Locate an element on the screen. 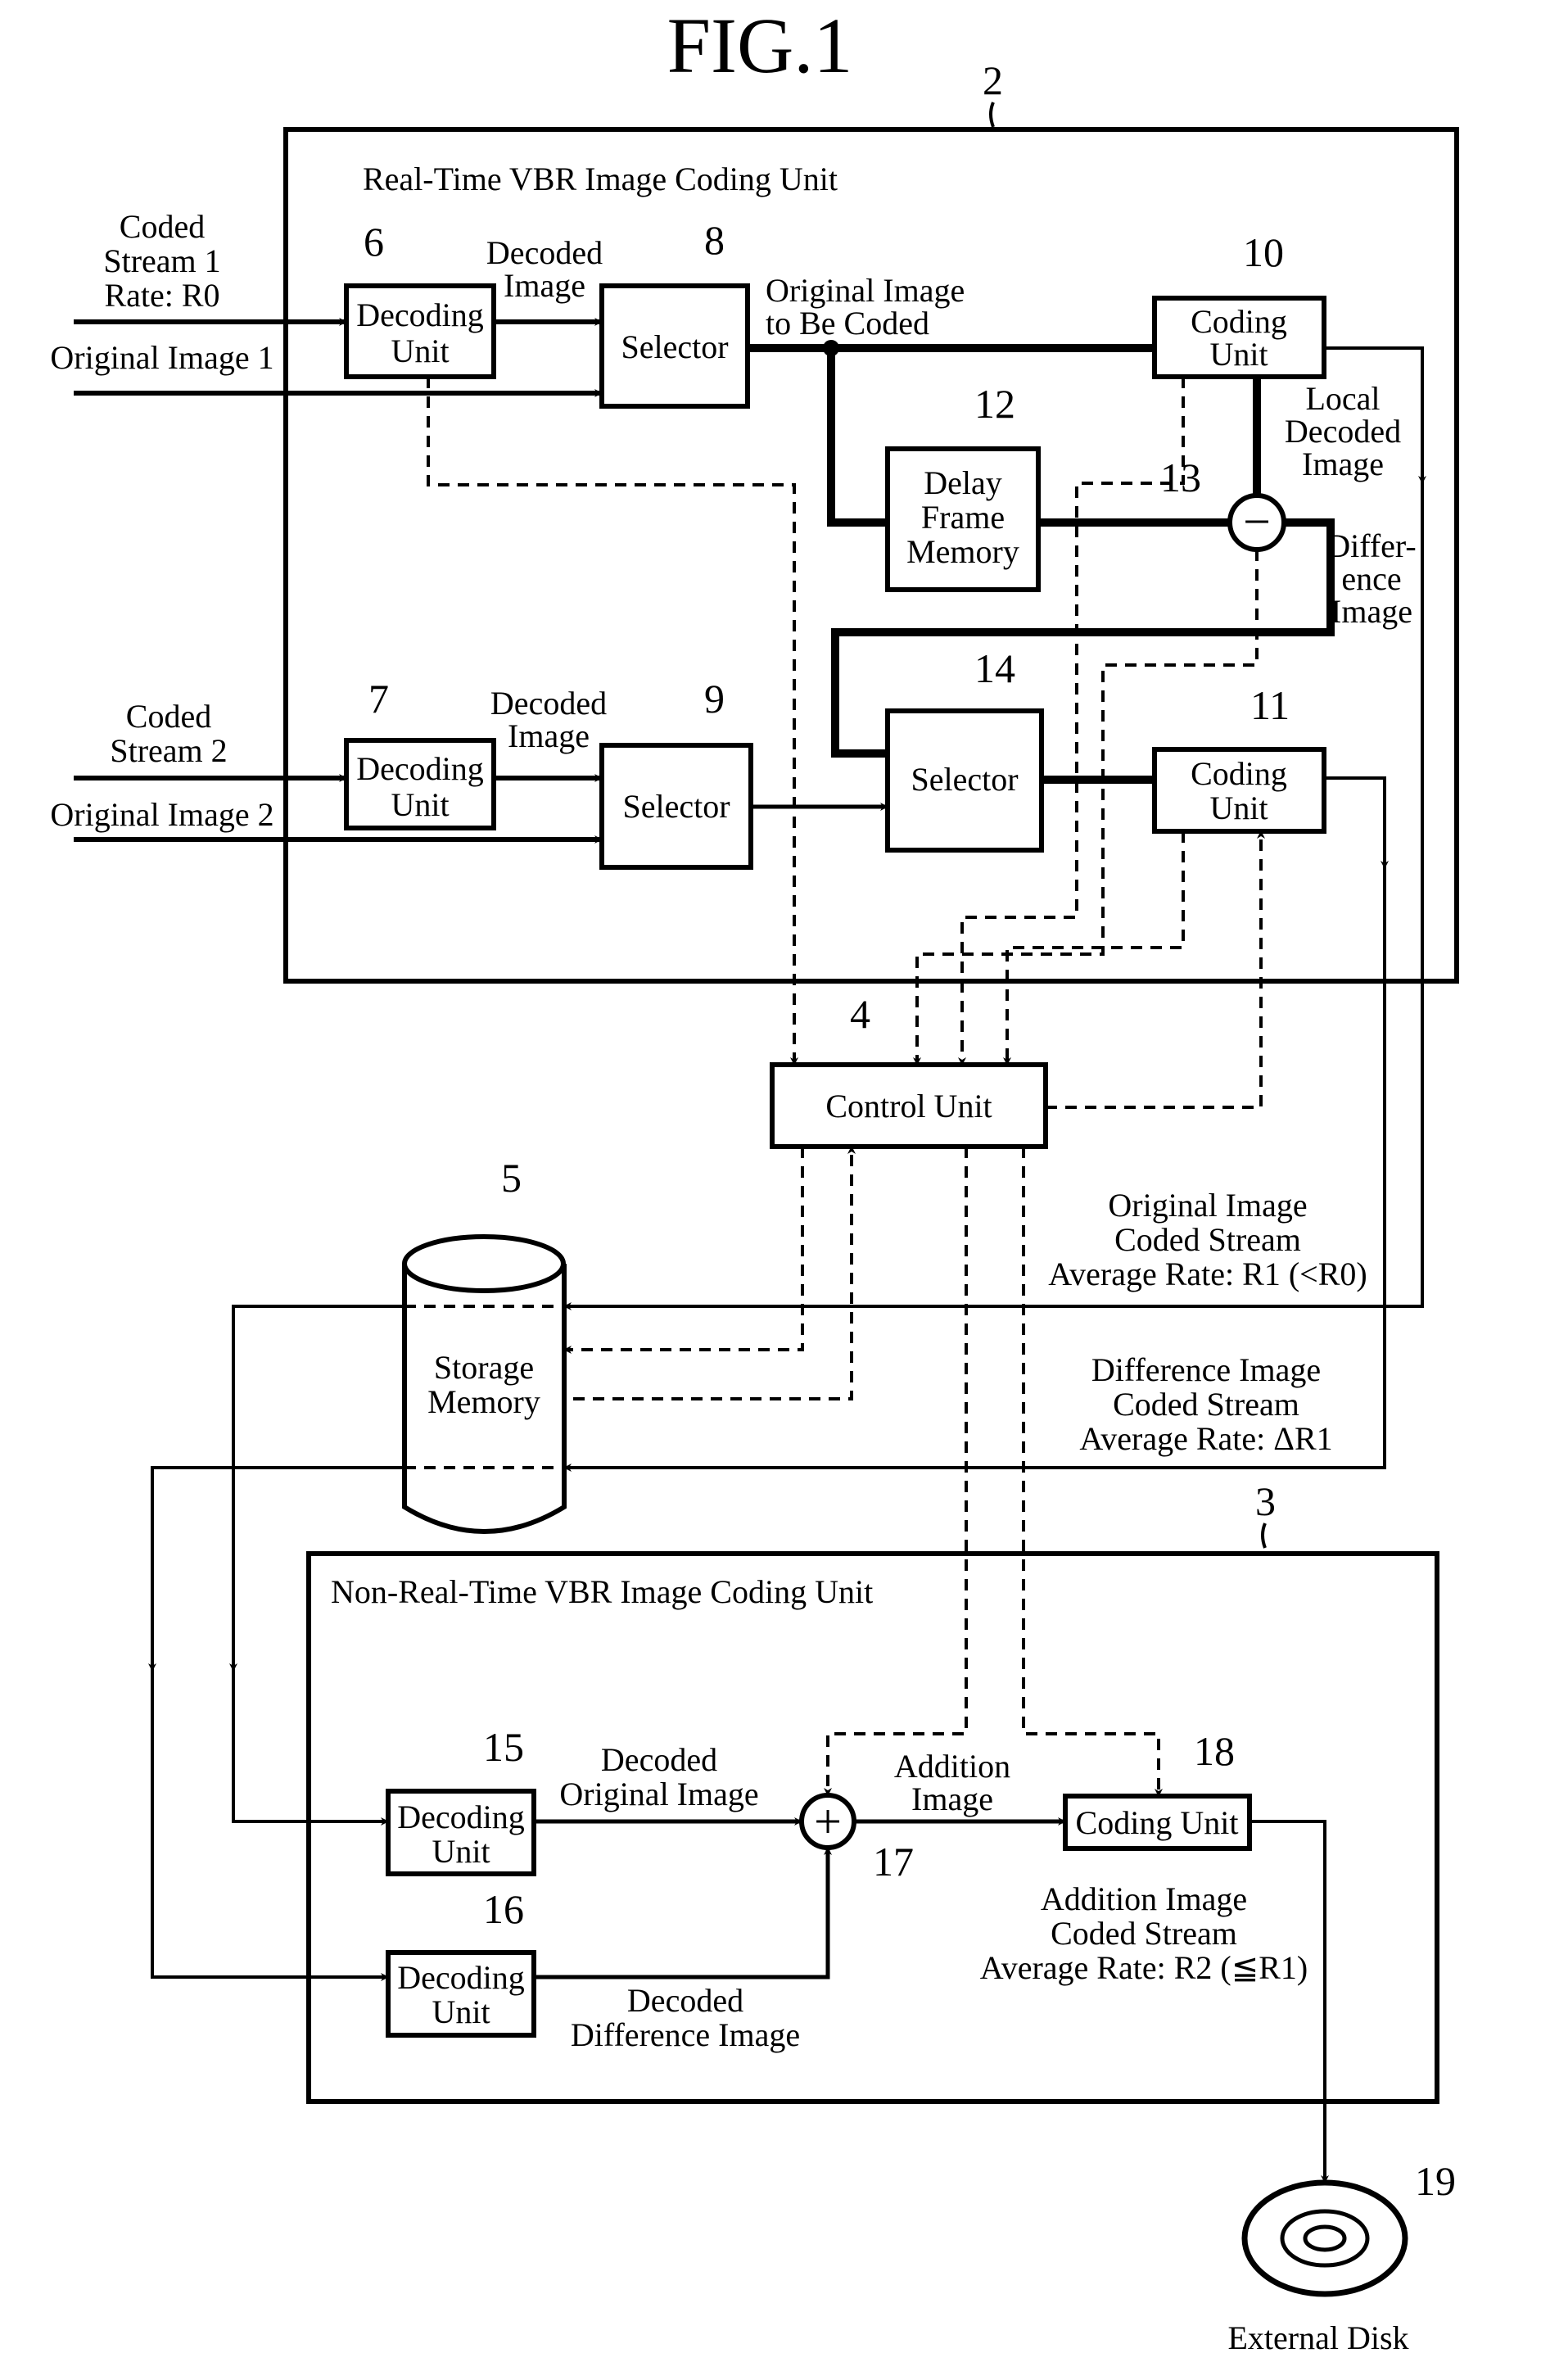 The height and width of the screenshot is (2380, 1541). local-decoded-label-2: Decoded is located at coordinates (1343, 432).